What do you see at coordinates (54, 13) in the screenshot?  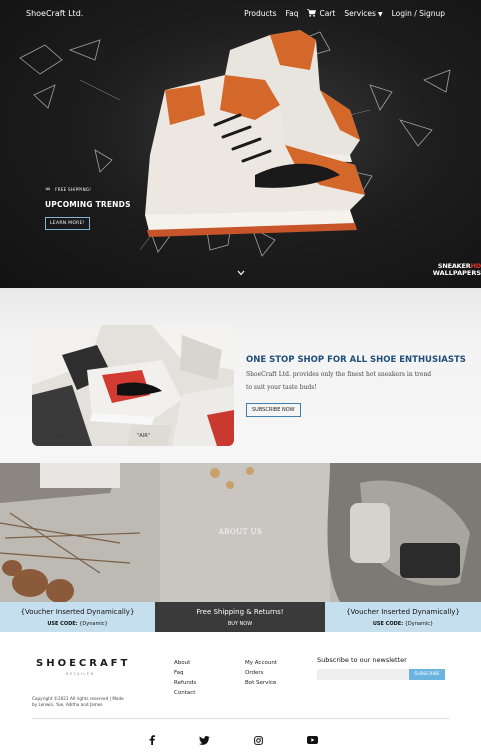 I see `brand-link: ShoeCraft Ltd.` at bounding box center [54, 13].